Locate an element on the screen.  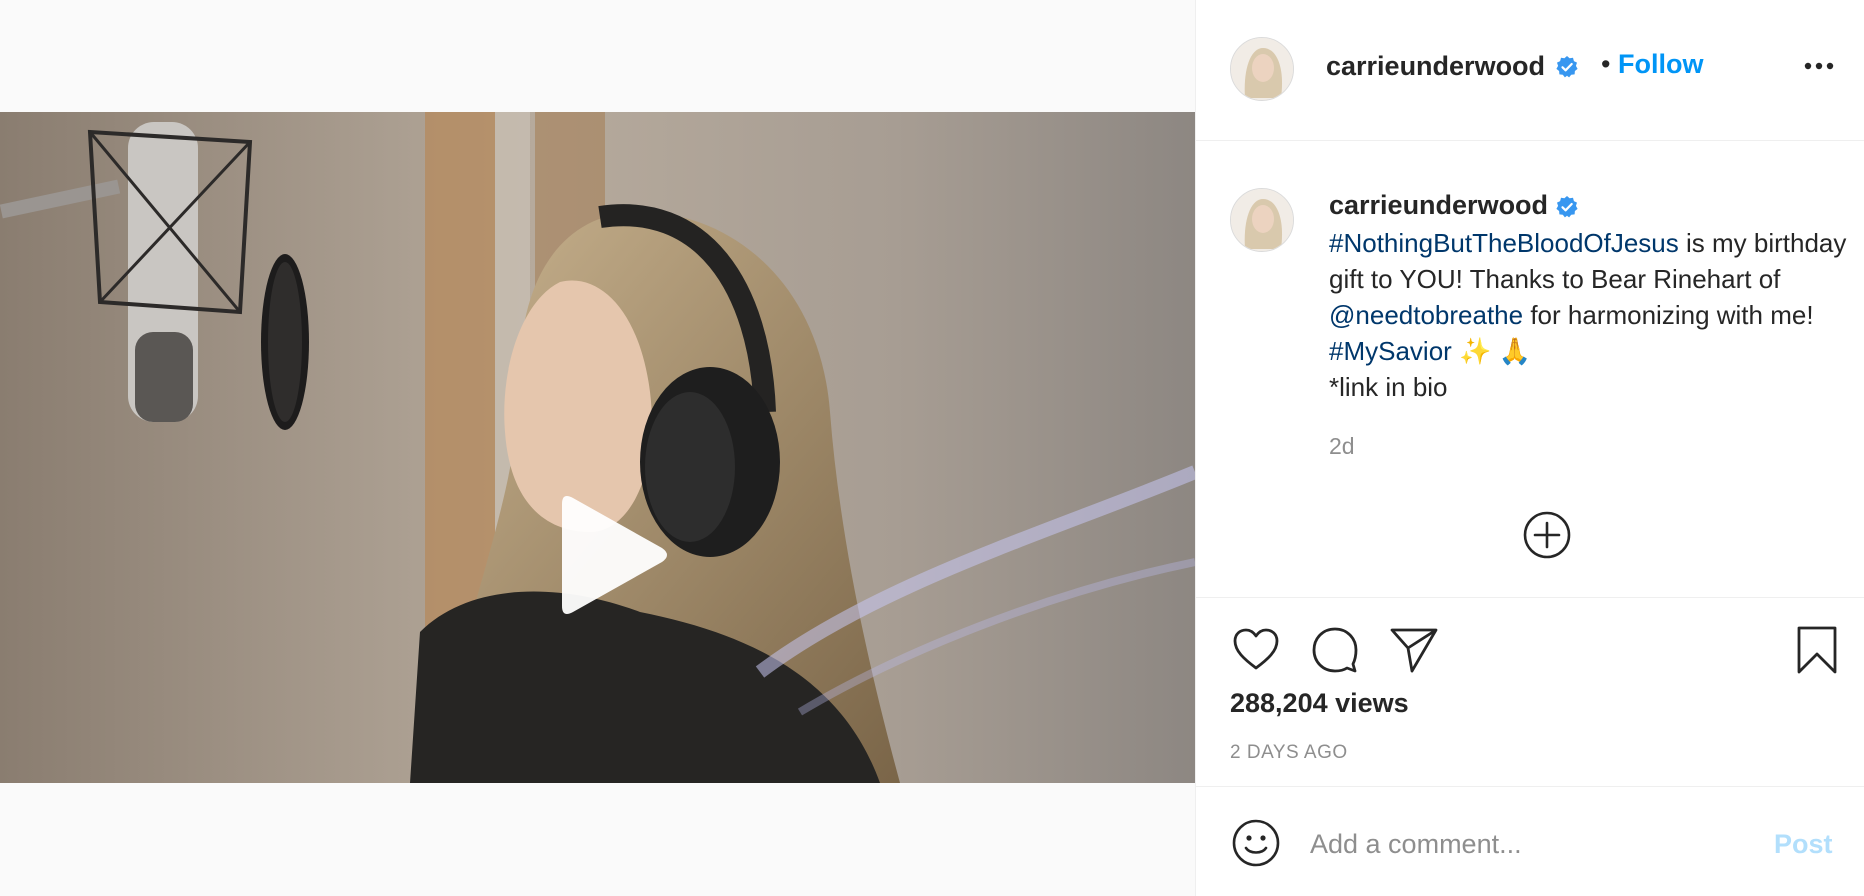
caption-body-2: for harmonizing with me! is located at coordinates (1668, 315).